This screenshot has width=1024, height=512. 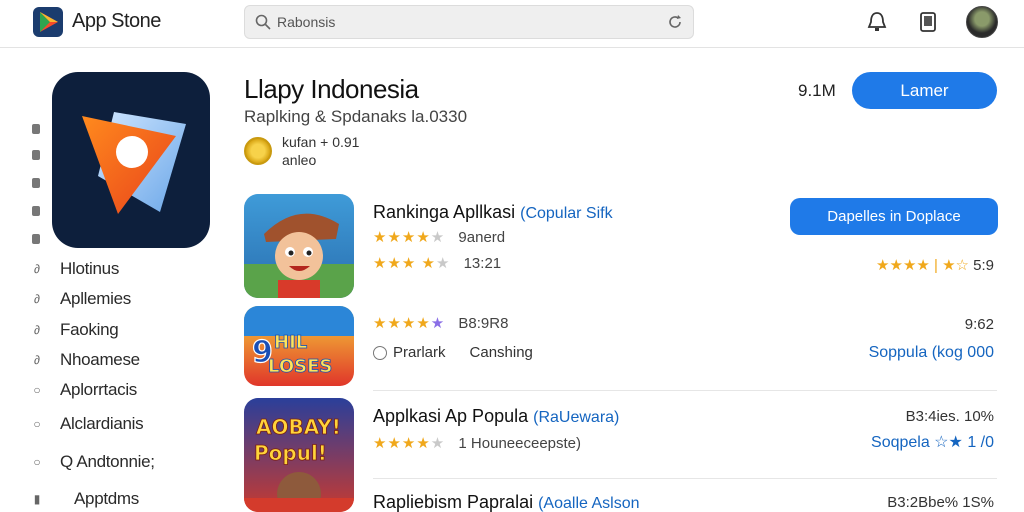 I want to click on app-title: Rapliebism Papralai (Aoalle Aslson, so click(x=506, y=502).